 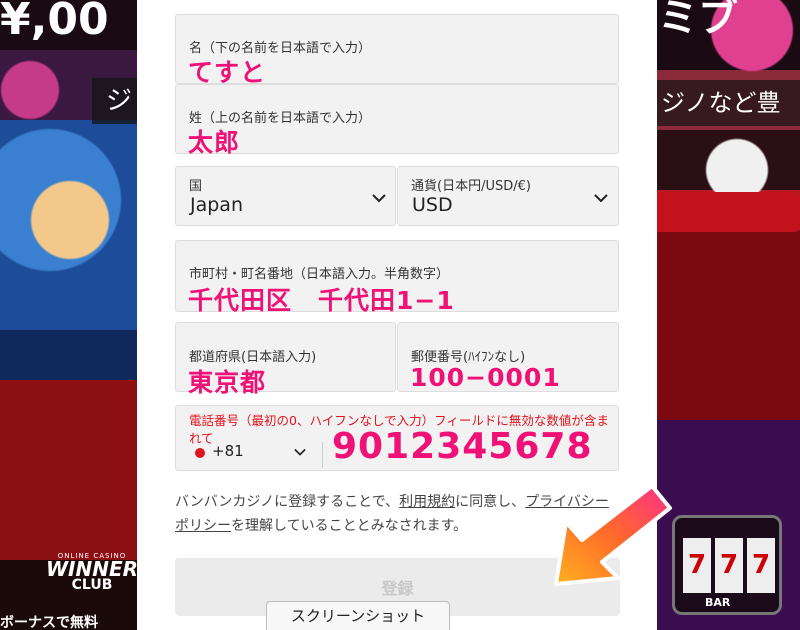 I want to click on prefecture-field: 都道府県(日本語入力) 東京都, so click(x=285, y=359).